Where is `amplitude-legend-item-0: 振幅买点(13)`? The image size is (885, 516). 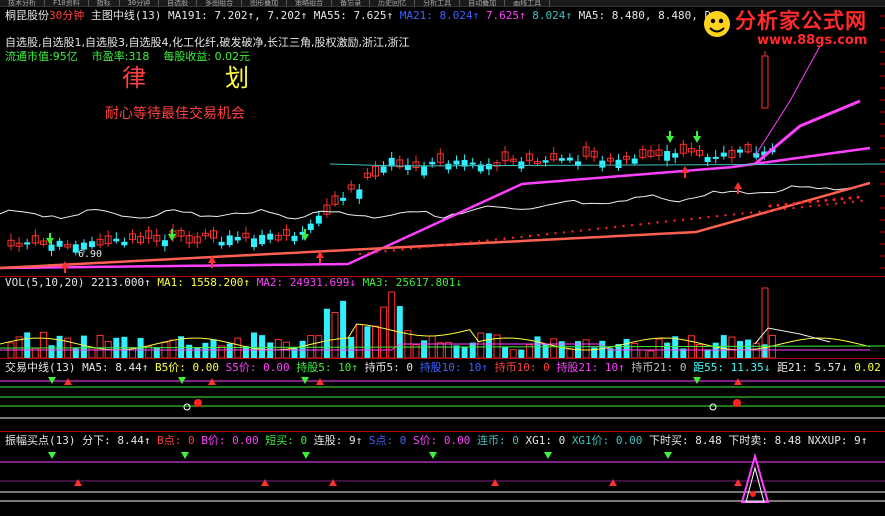 amplitude-legend-item-0: 振幅买点(13) is located at coordinates (44, 440).